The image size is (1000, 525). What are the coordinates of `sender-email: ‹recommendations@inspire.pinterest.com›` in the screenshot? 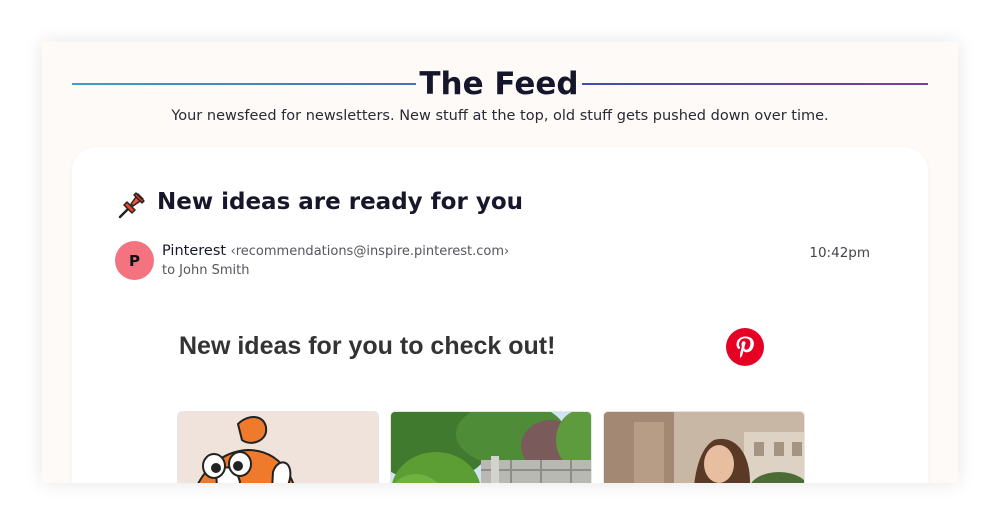 It's located at (370, 251).